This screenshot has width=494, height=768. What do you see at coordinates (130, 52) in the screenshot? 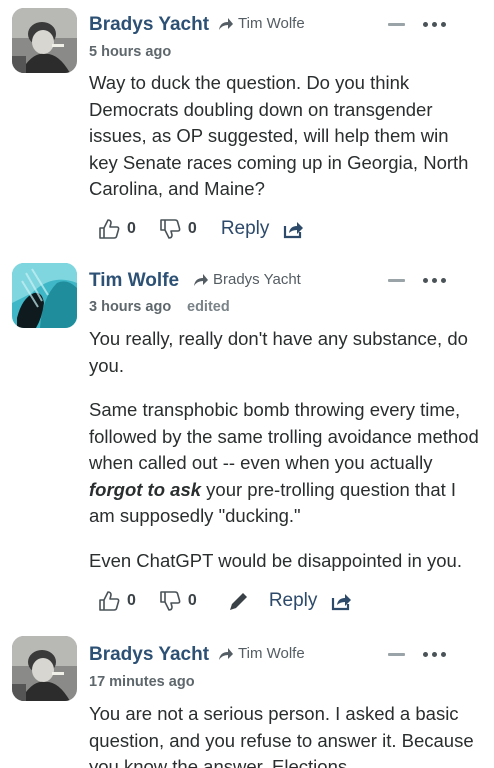
I see `timestamp: 5 hours ago` at bounding box center [130, 52].